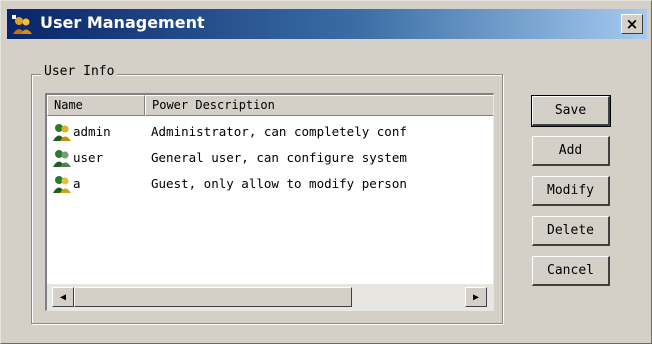 The image size is (652, 344). I want to click on close-icon: ×, so click(632, 23).